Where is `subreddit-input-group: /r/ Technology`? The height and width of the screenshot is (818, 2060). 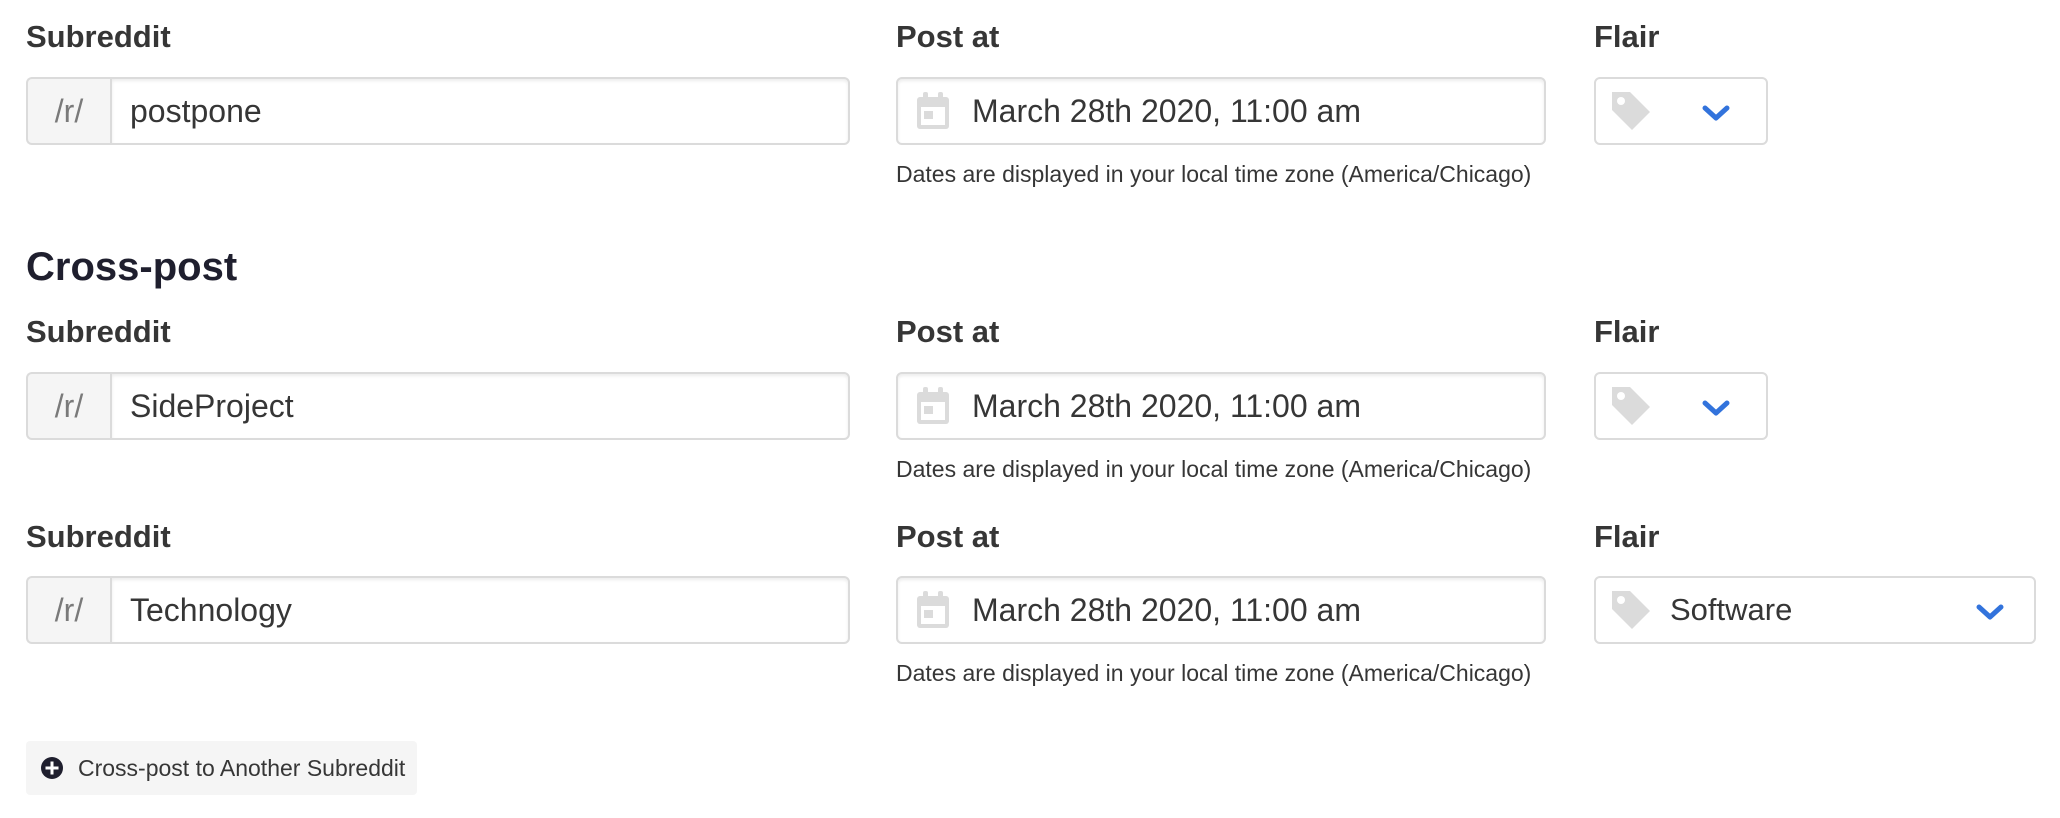
subreddit-input-group: /r/ Technology is located at coordinates (438, 610).